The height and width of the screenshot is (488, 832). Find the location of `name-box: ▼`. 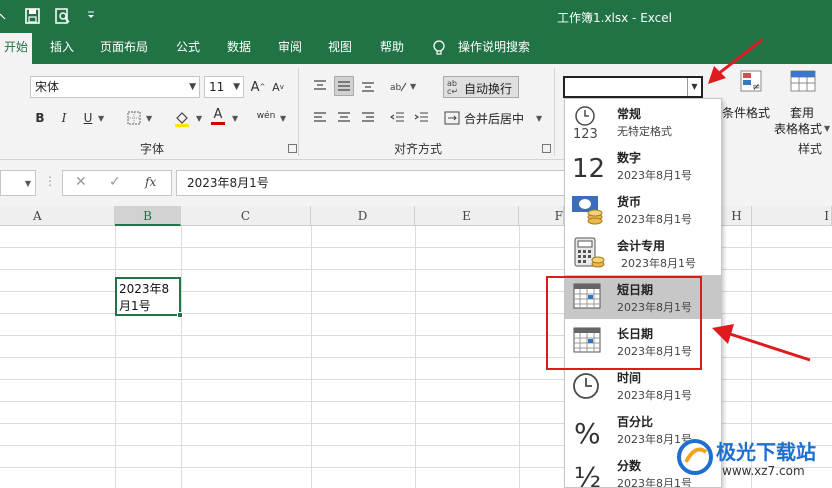

name-box: ▼ is located at coordinates (18, 183).